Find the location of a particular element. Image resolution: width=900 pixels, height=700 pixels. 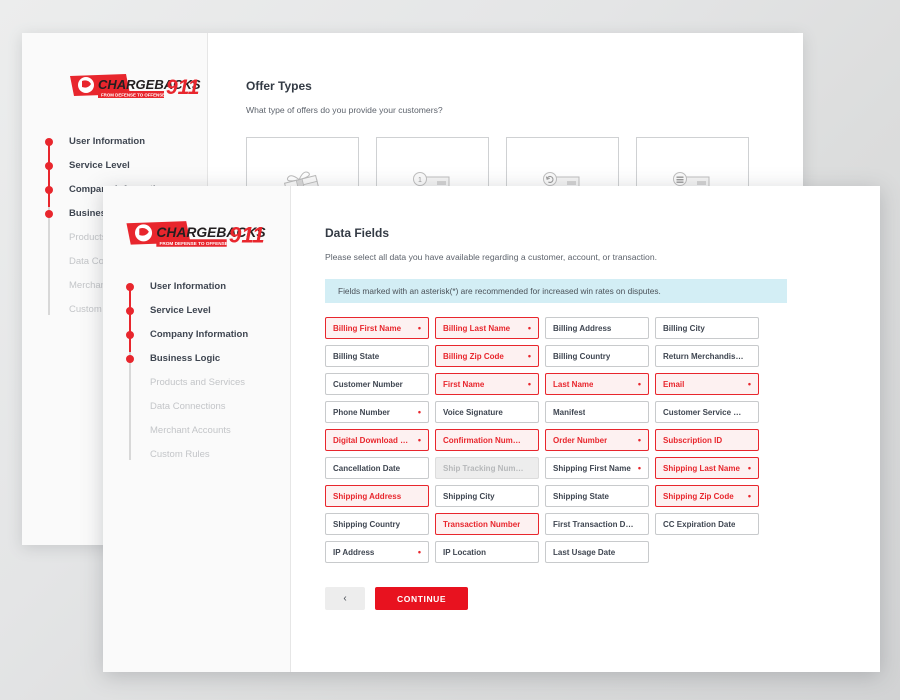

data-field-label: Phone Number is located at coordinates (361, 412).